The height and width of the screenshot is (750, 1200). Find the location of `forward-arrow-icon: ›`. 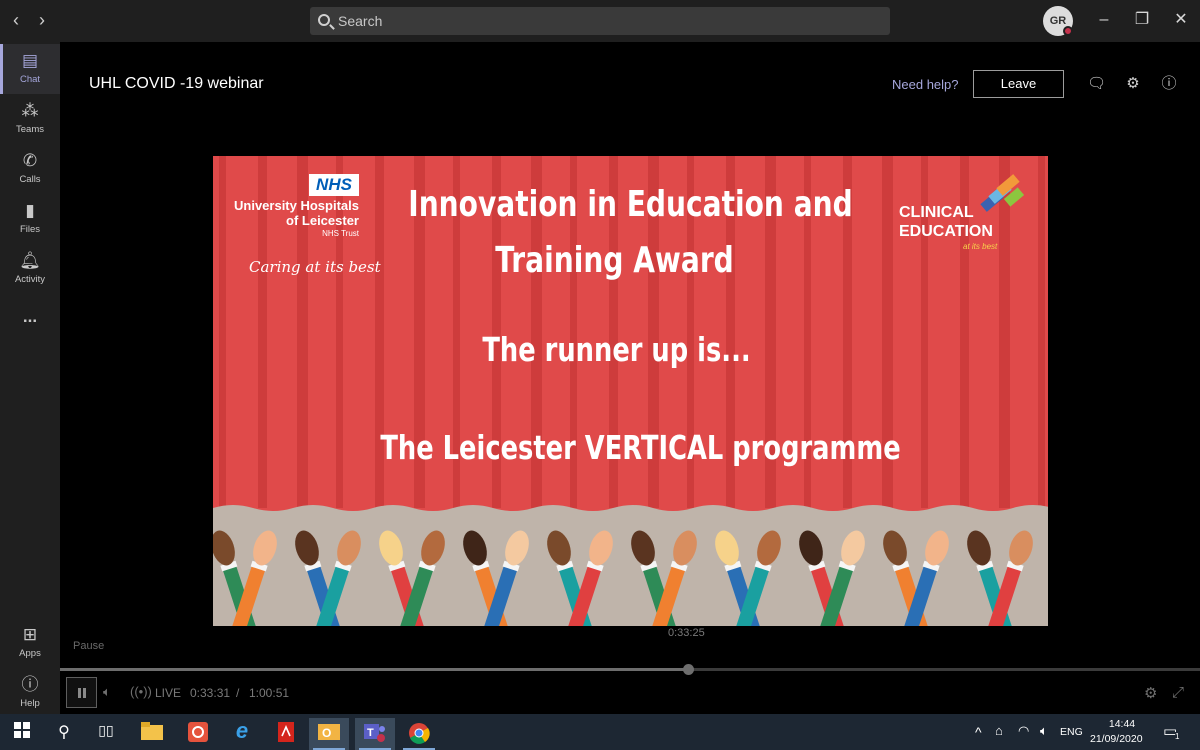

forward-arrow-icon: › is located at coordinates (42, 20).